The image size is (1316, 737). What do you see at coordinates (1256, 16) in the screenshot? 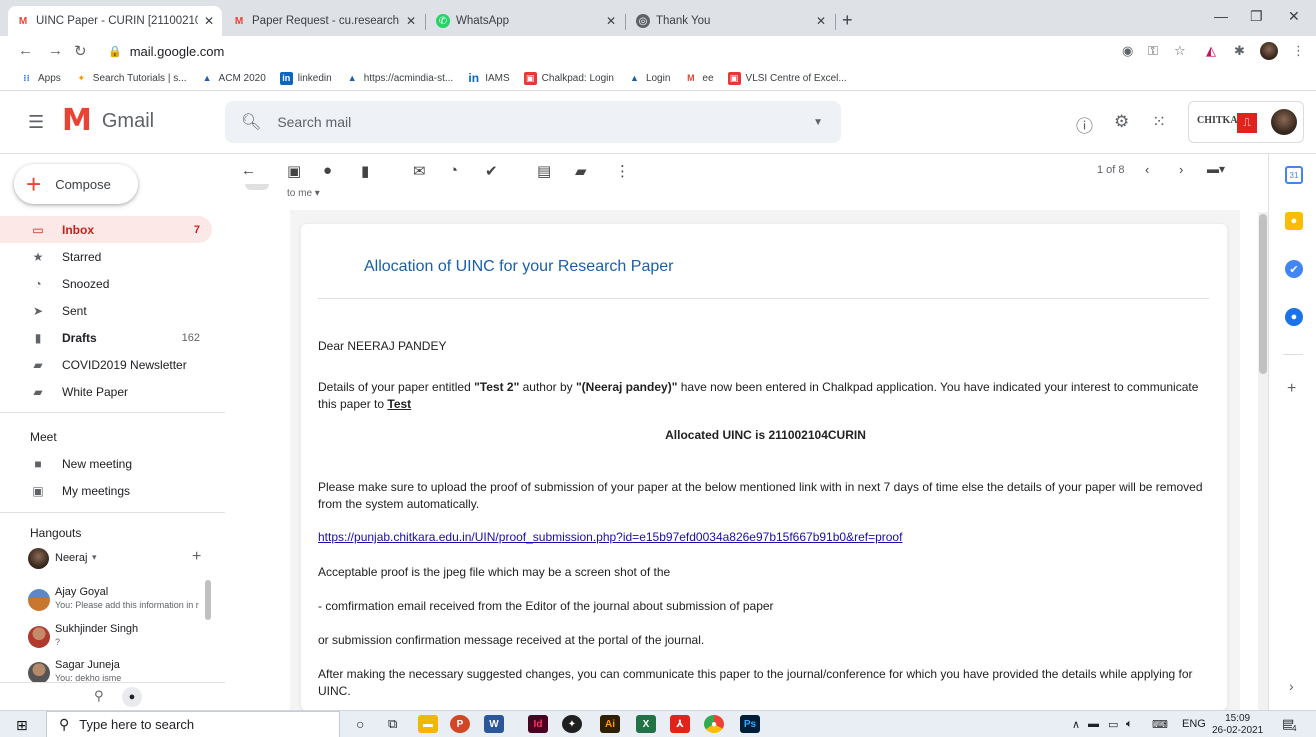
I see `maximize-icon: ❐` at bounding box center [1256, 16].